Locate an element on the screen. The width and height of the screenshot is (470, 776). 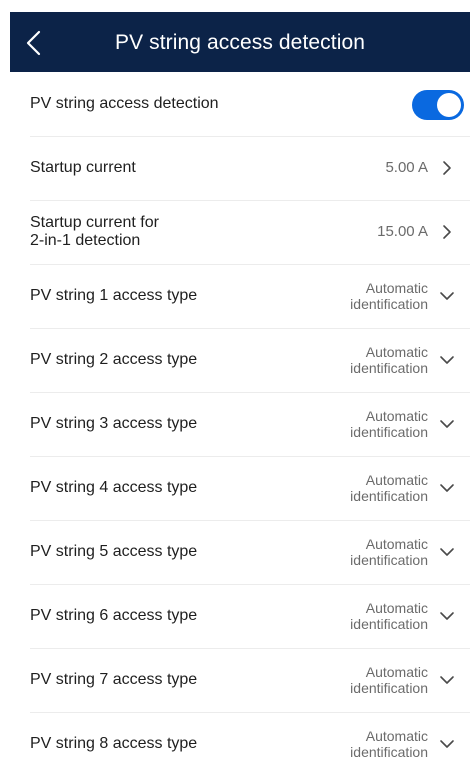
pv-string-1-access-type-value: Automatic identification is located at coordinates (373, 296).